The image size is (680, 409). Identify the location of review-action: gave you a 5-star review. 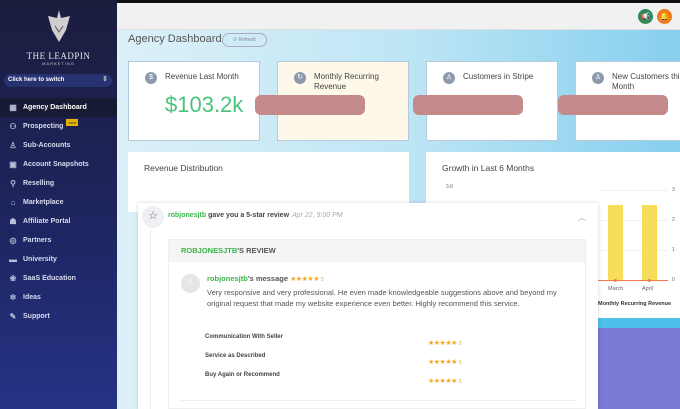
(249, 215).